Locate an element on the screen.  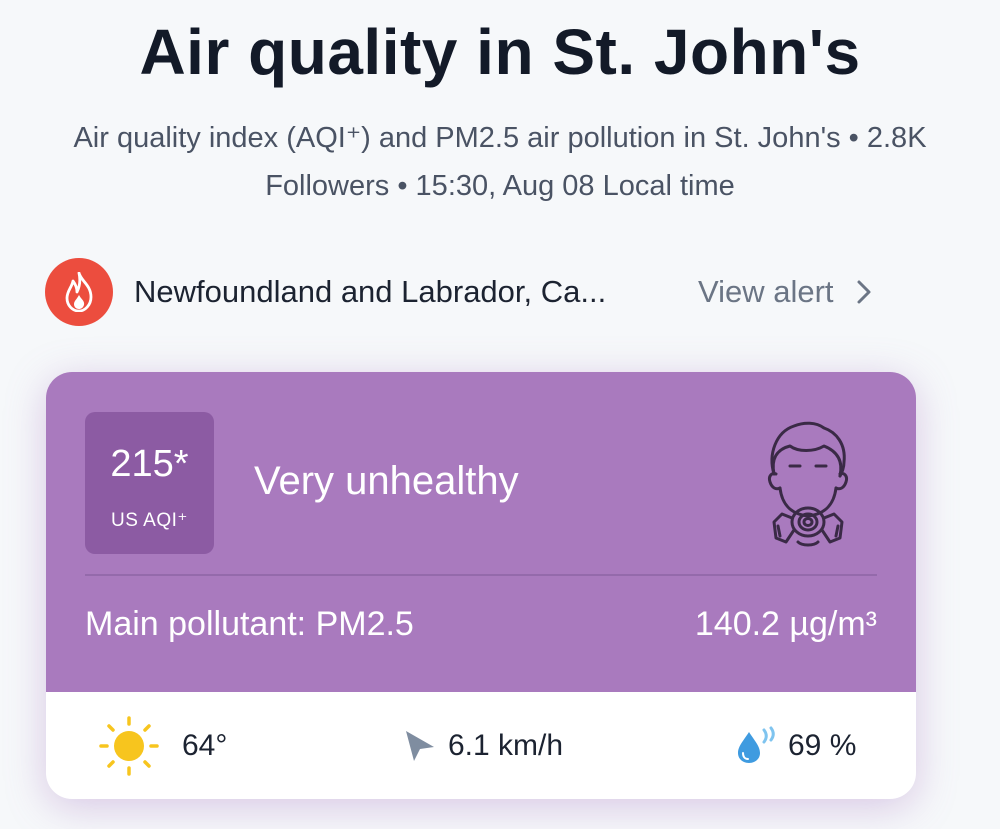
view-alert-link: View alert is located at coordinates (785, 292).